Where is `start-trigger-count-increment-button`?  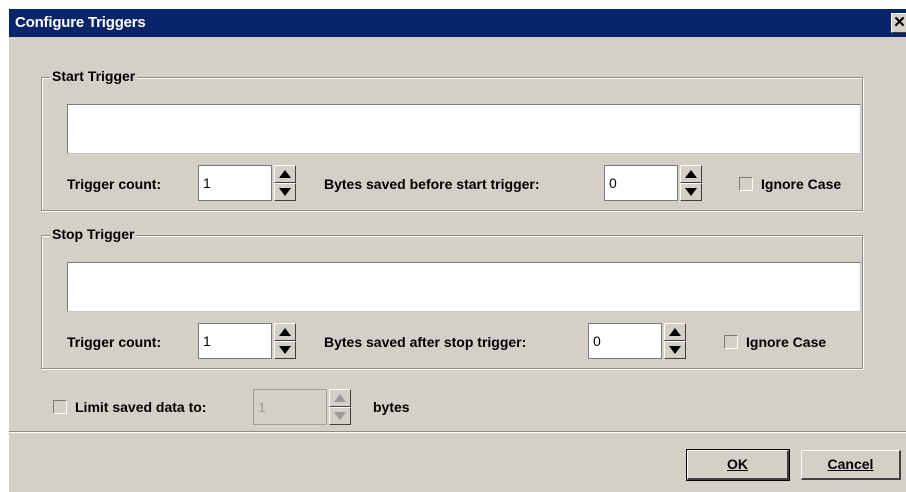
start-trigger-count-increment-button is located at coordinates (285, 174).